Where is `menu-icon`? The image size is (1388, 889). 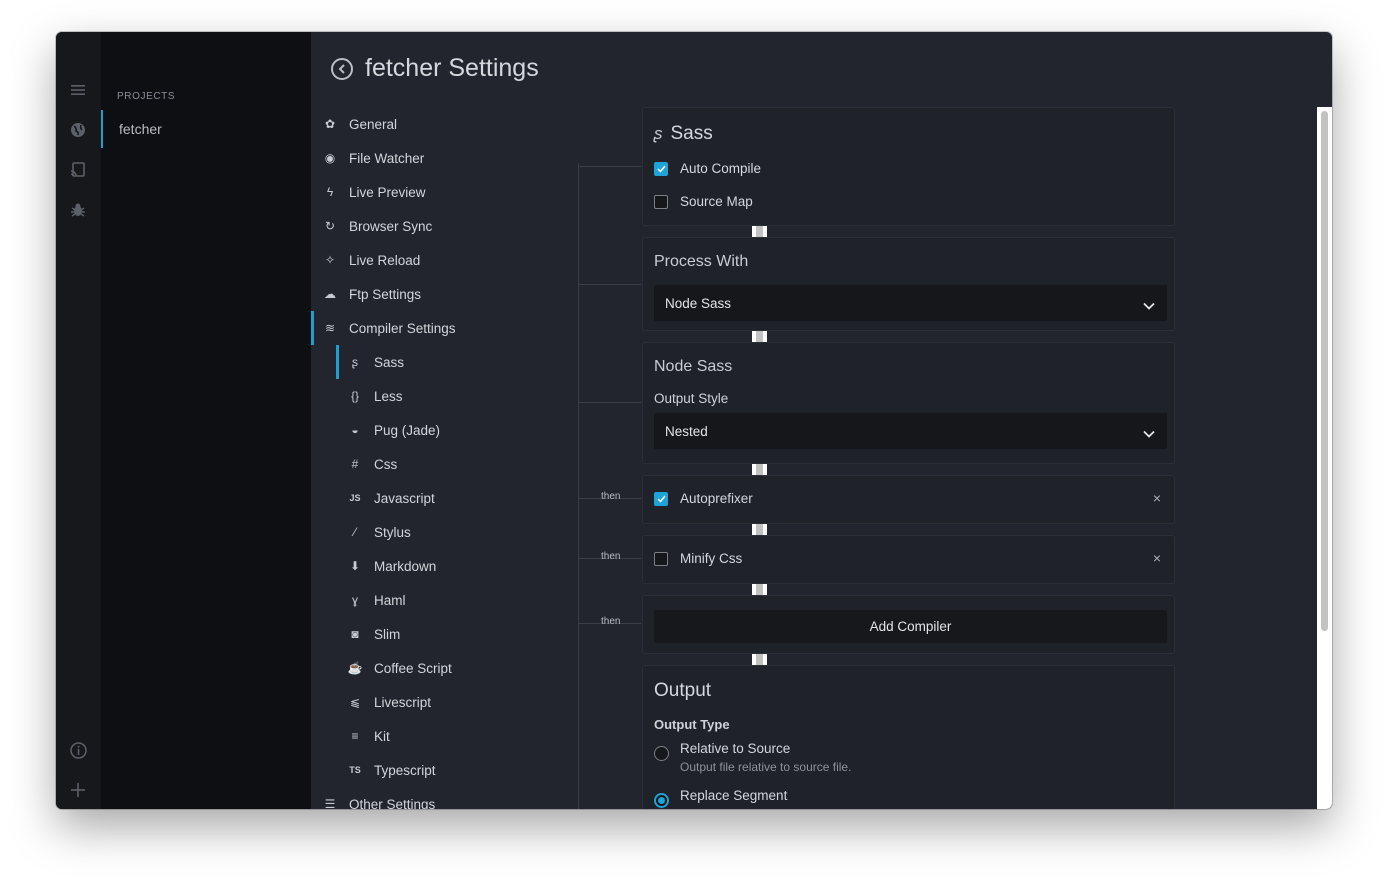 menu-icon is located at coordinates (78, 90).